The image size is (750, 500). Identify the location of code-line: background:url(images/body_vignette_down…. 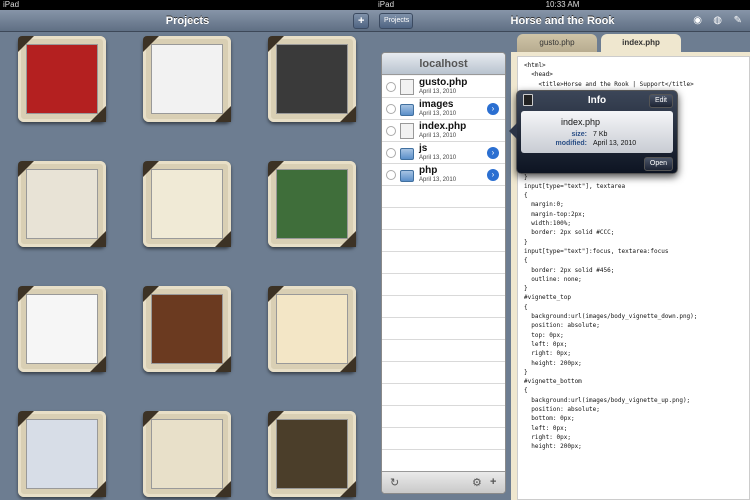
(611, 317).